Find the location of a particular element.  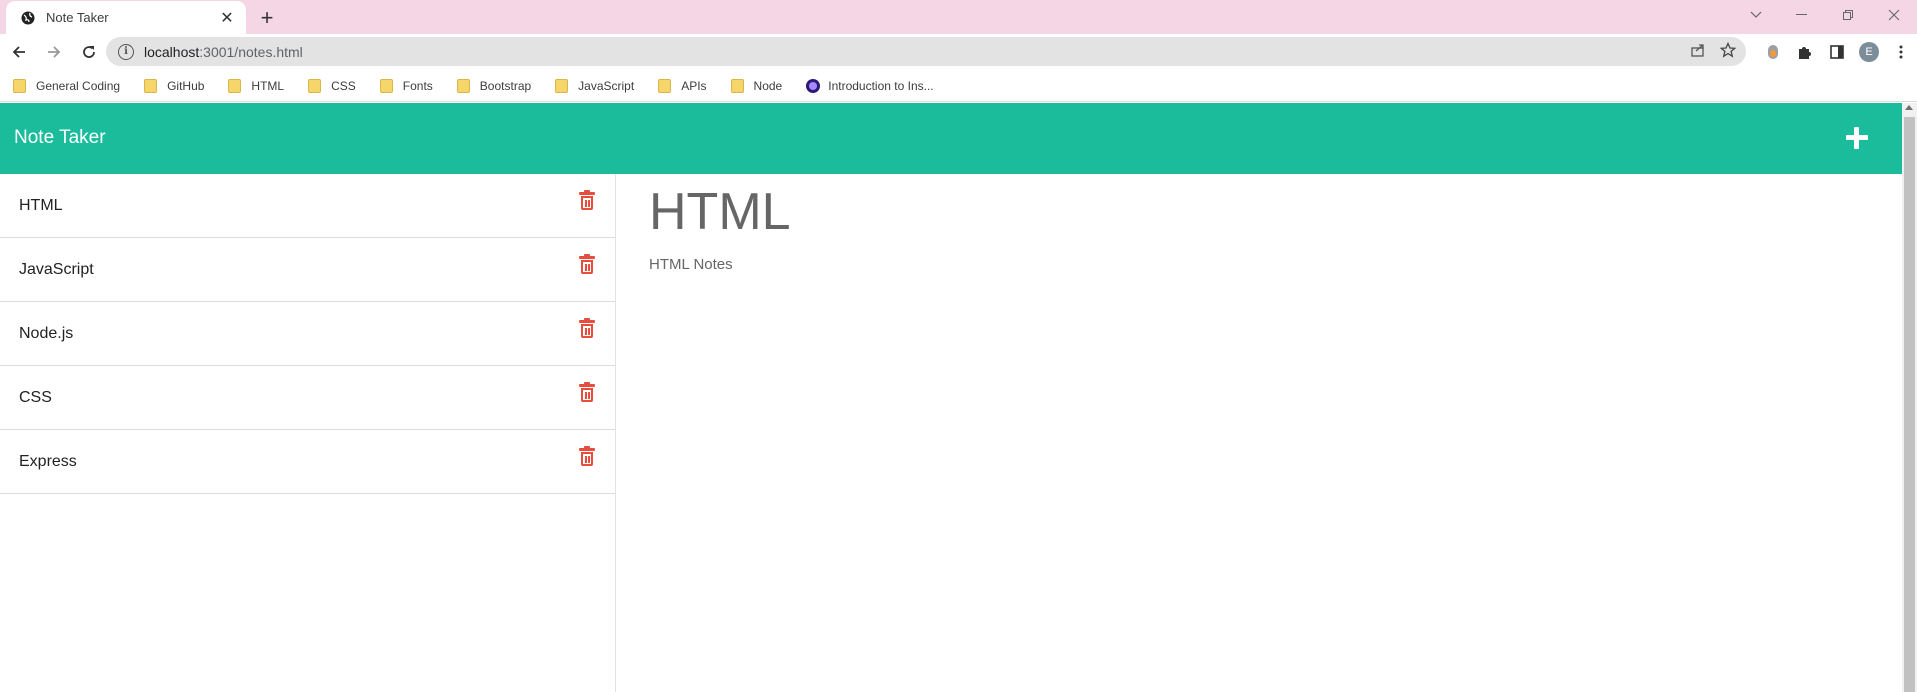

kebab-menu-icon is located at coordinates (1901, 52).